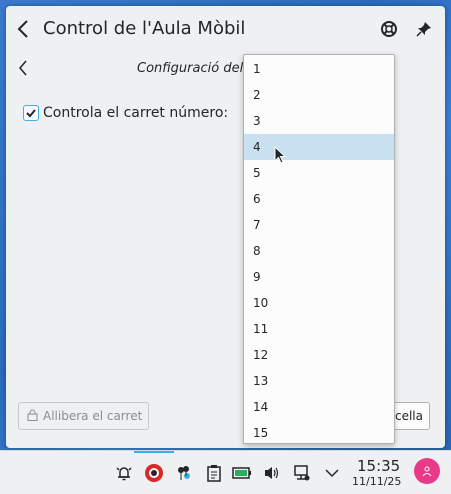 The image size is (451, 494). What do you see at coordinates (31, 113) in the screenshot?
I see `control-cart-checkbox` at bounding box center [31, 113].